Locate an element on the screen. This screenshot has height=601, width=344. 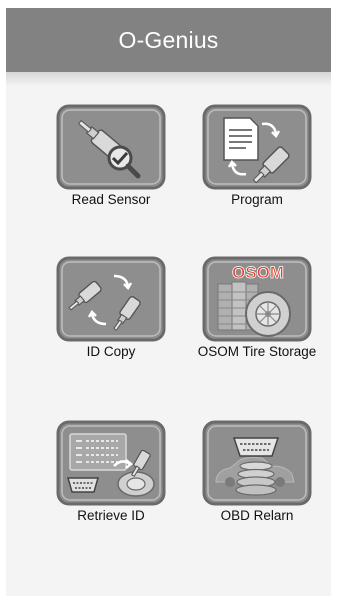
read-sensor-button: Read Sensor is located at coordinates (111, 158).